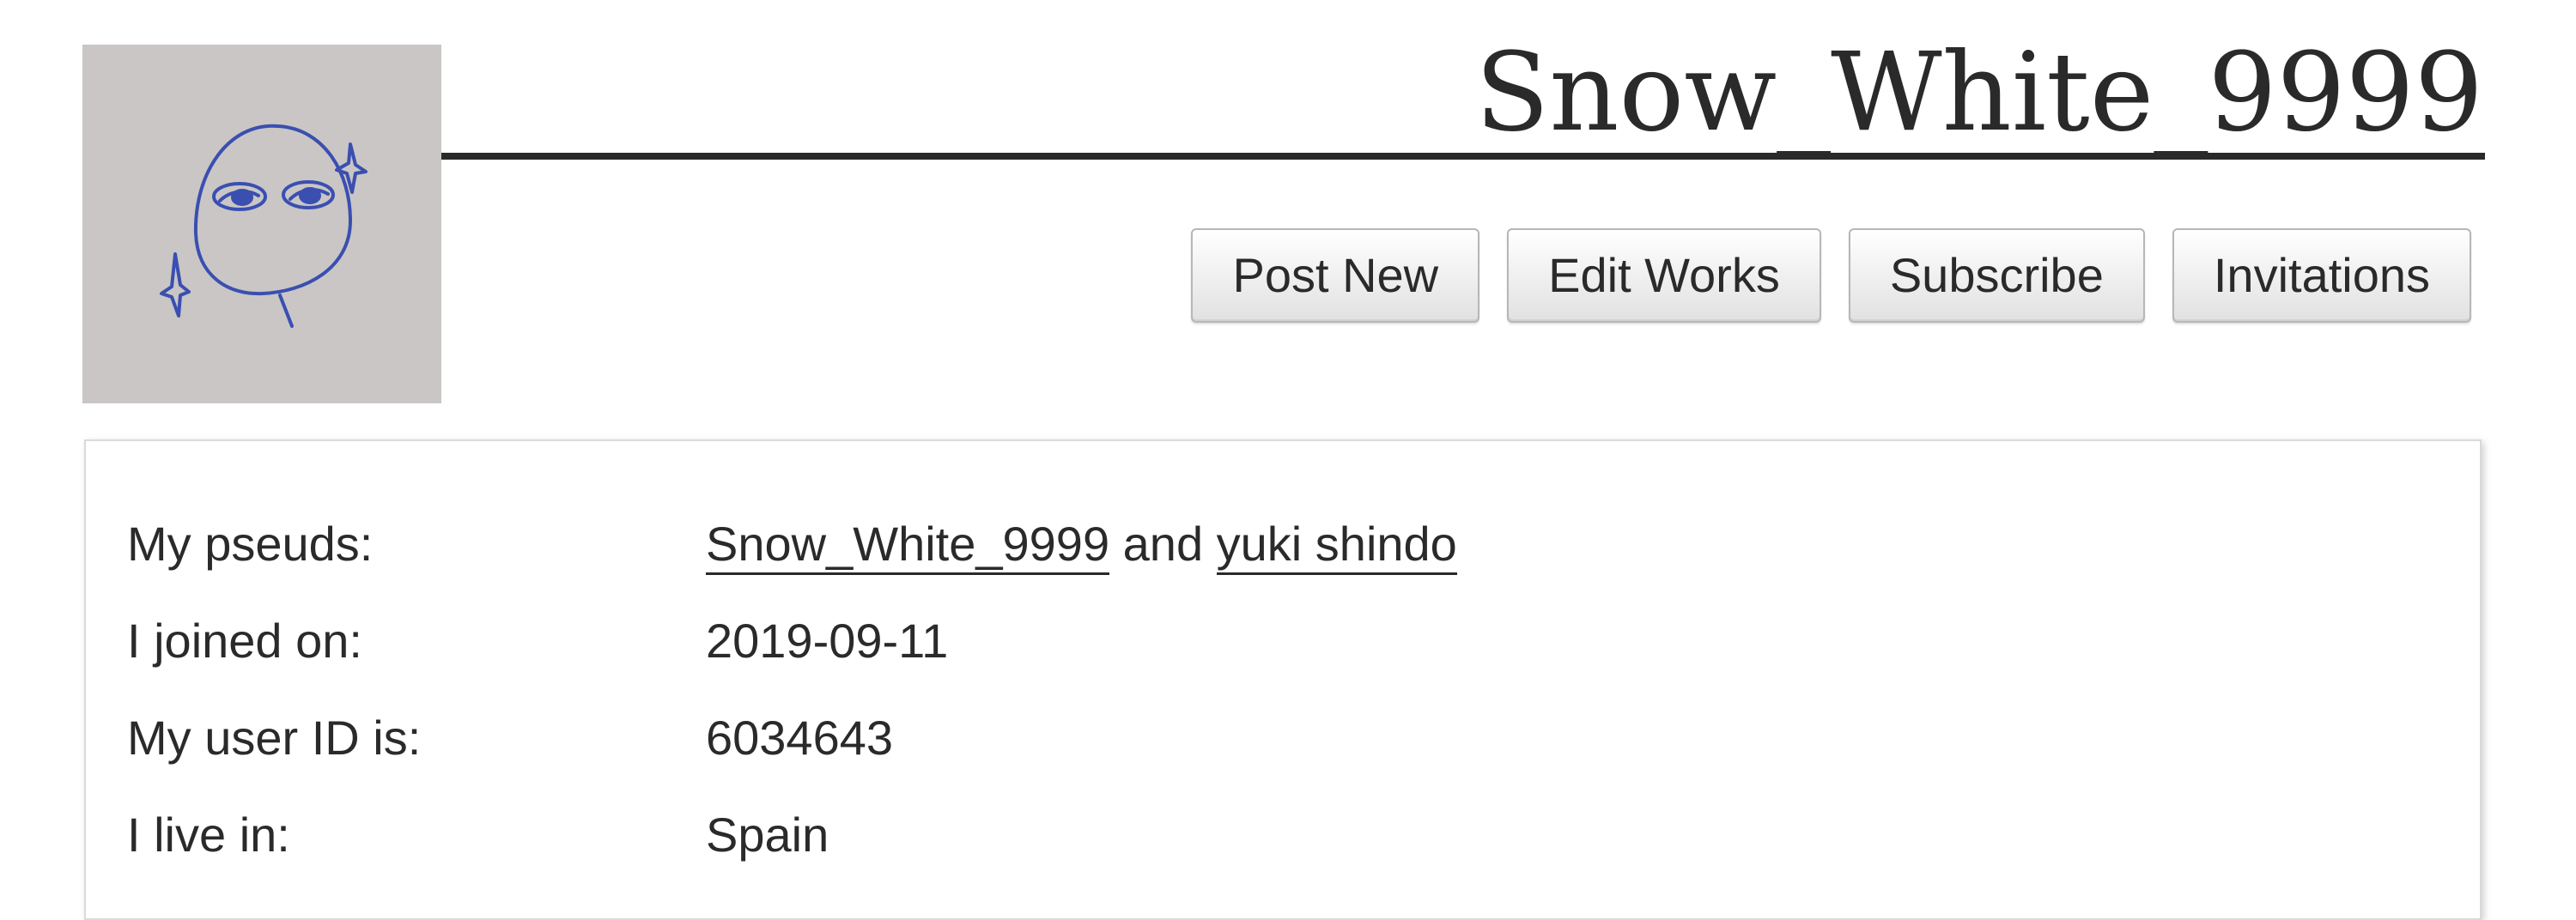 Image resolution: width=2576 pixels, height=920 pixels. Describe the element at coordinates (1997, 275) in the screenshot. I see `subscribe-button: Subscribe` at that location.